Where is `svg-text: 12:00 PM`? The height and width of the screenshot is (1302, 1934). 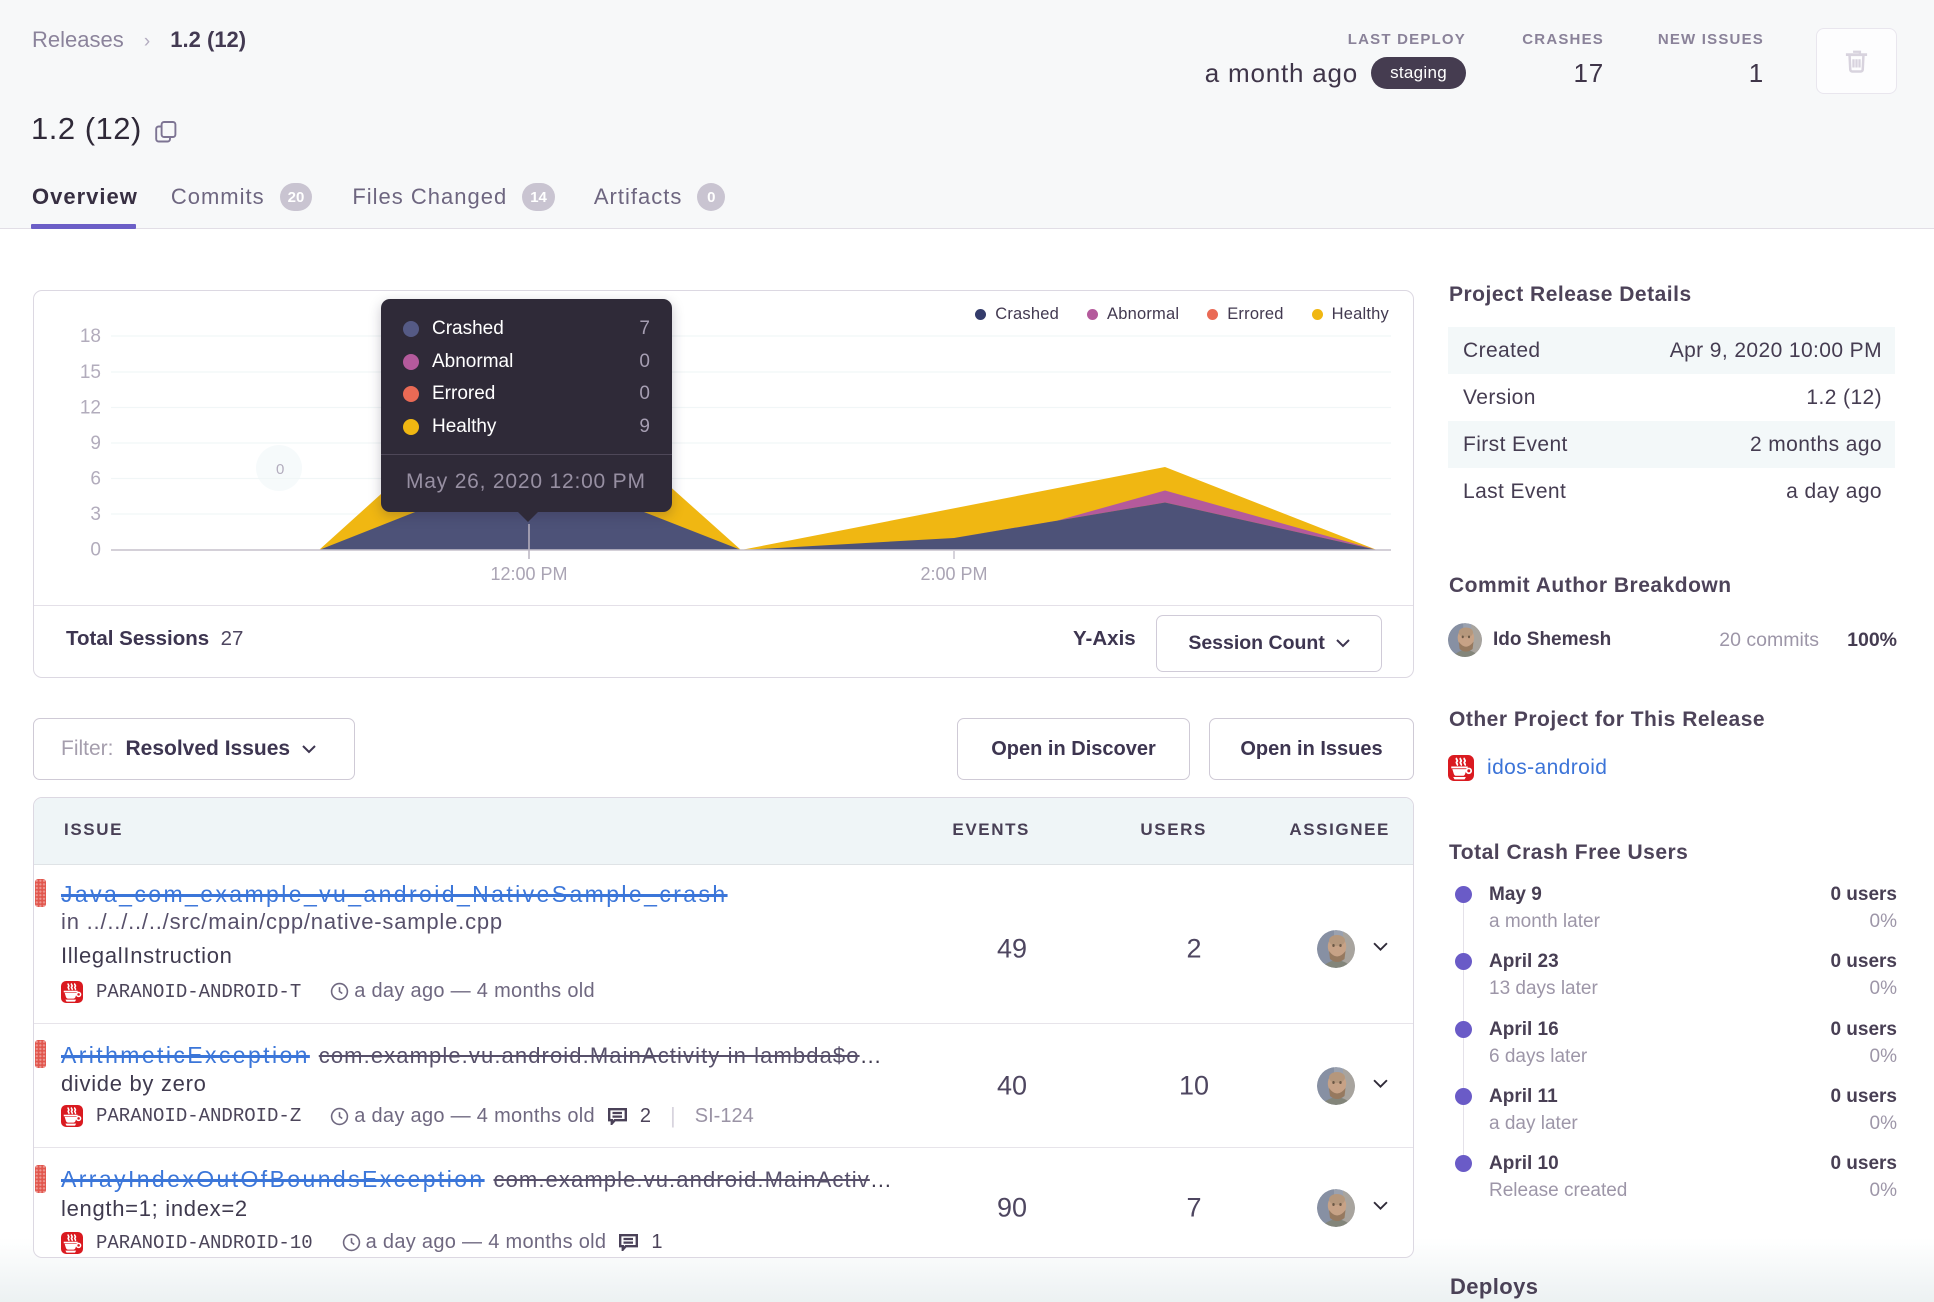
svg-text: 12:00 PM is located at coordinates (528, 574).